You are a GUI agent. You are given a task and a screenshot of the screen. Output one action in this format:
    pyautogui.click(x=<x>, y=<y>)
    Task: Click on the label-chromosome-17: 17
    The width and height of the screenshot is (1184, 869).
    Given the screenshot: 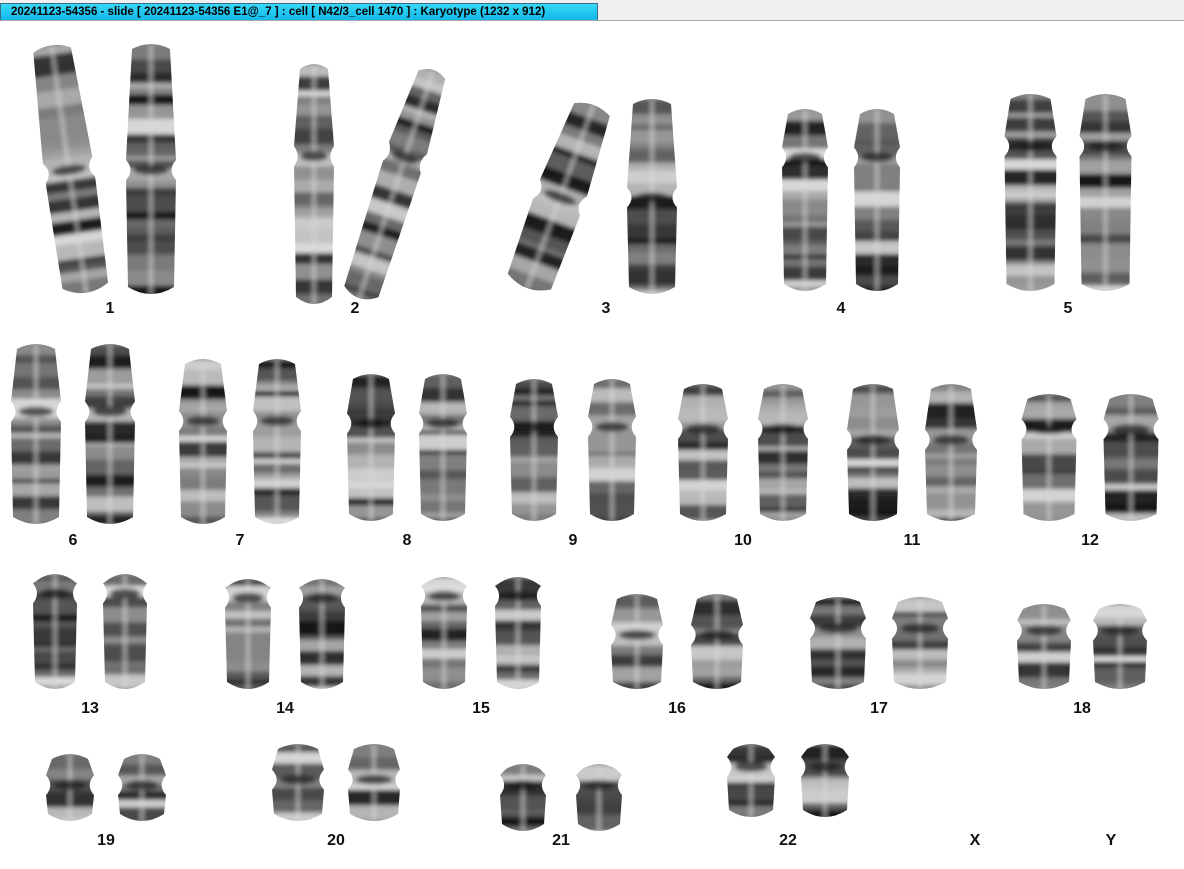 What is the action you would take?
    pyautogui.click(x=879, y=708)
    